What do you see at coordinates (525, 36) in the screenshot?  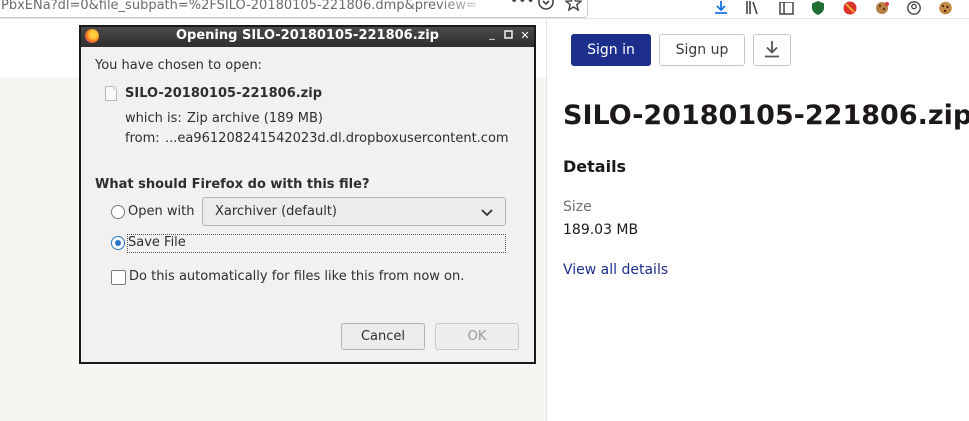 I see `close-icon: ✕` at bounding box center [525, 36].